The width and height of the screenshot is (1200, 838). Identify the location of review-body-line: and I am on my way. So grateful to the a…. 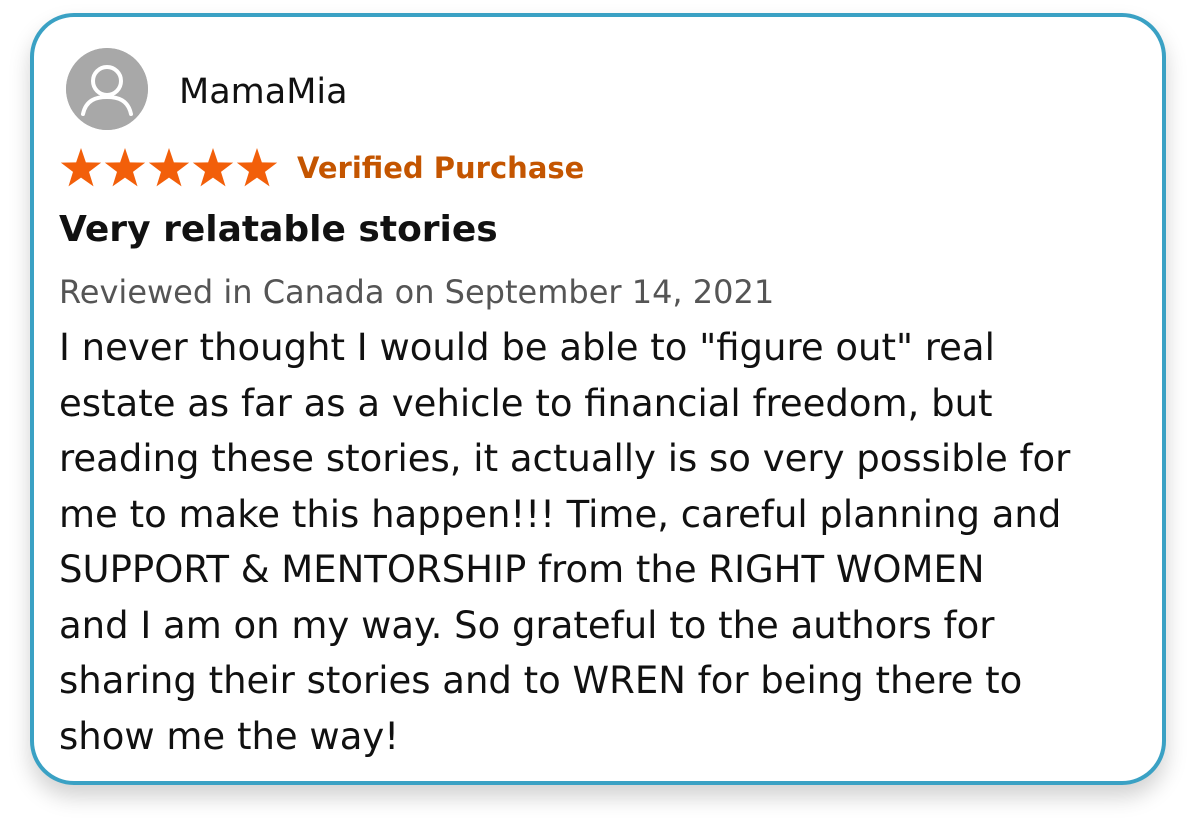
(527, 625).